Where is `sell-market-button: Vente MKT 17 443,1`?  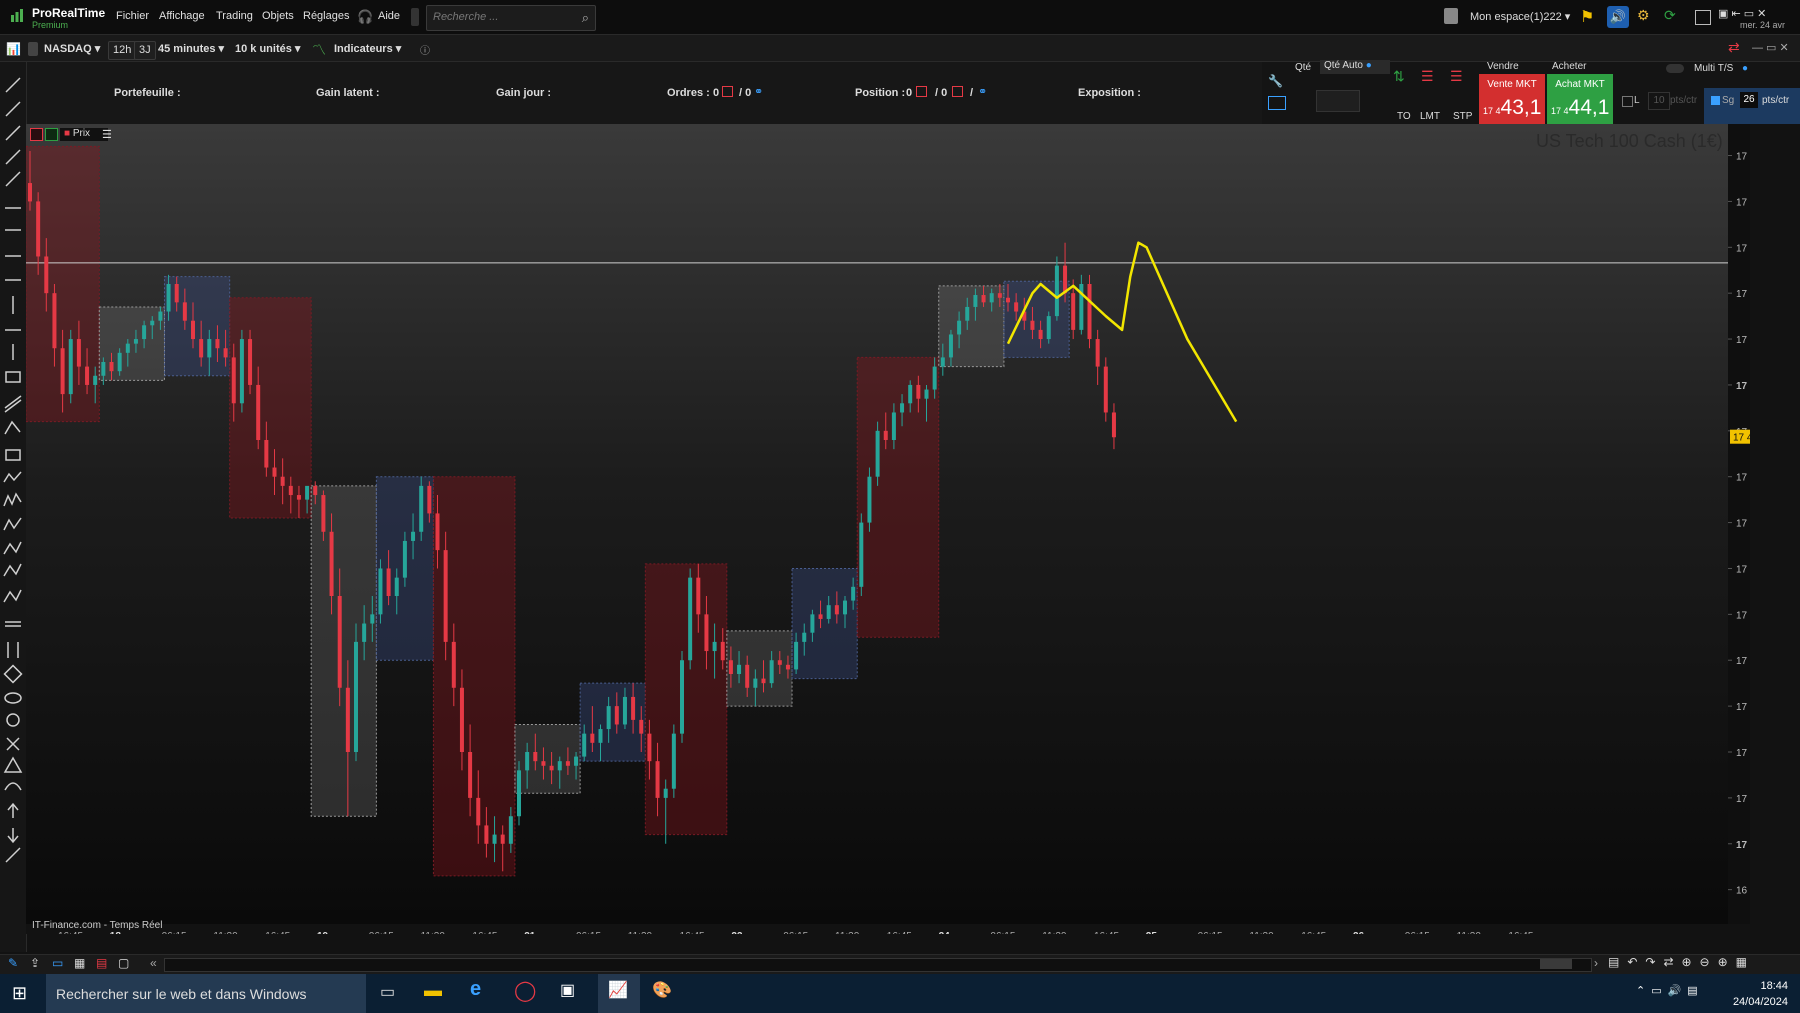 sell-market-button: Vente MKT 17 443,1 is located at coordinates (1512, 100).